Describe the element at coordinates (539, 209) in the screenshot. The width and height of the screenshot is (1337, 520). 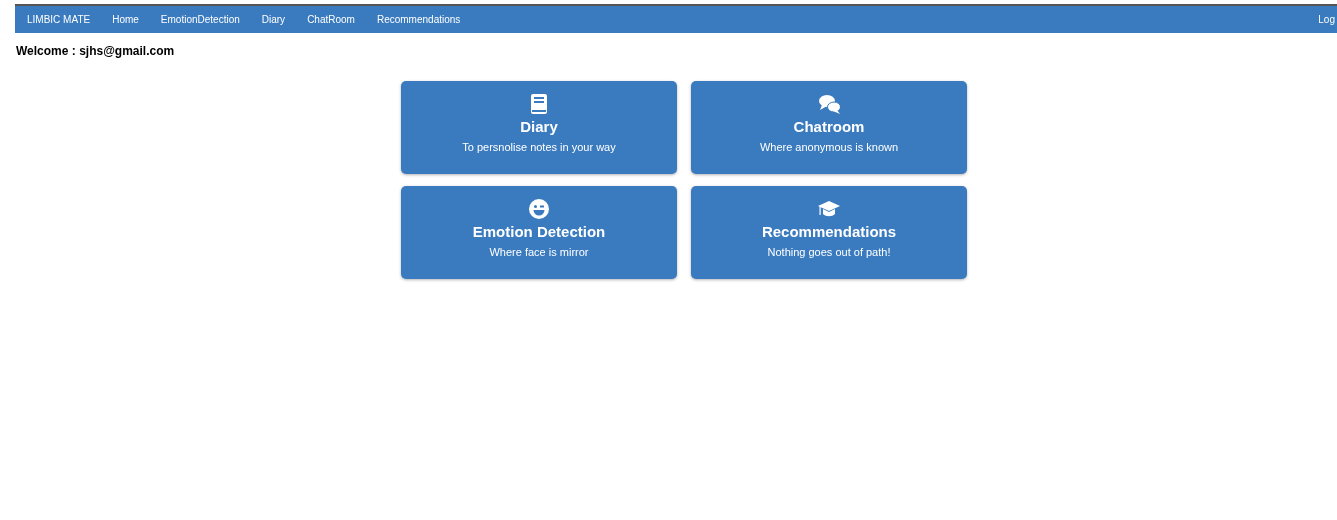
I see `smiley-icon` at that location.